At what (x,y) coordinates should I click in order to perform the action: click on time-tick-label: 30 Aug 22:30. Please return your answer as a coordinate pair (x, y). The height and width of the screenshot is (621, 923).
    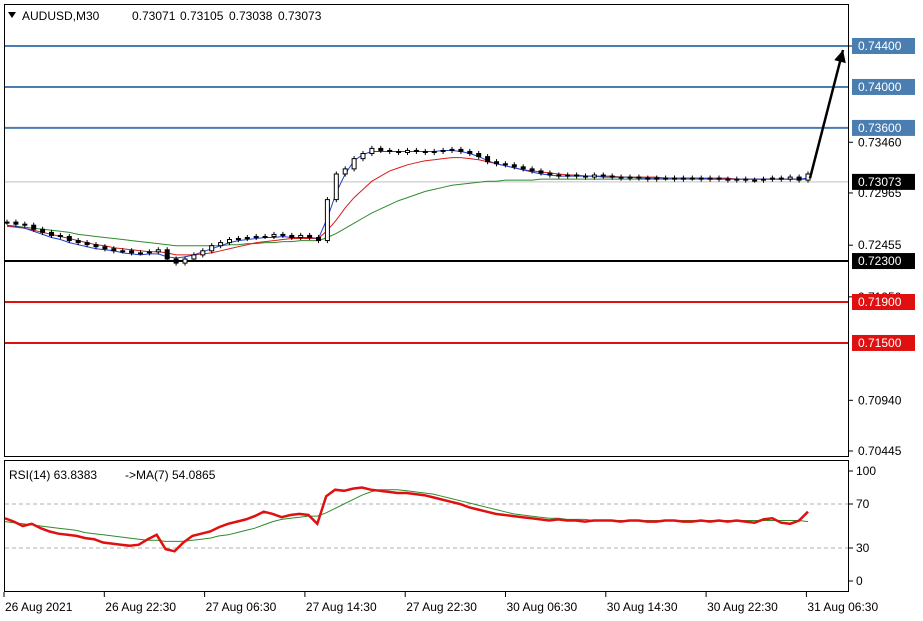
    Looking at the image, I should click on (742, 607).